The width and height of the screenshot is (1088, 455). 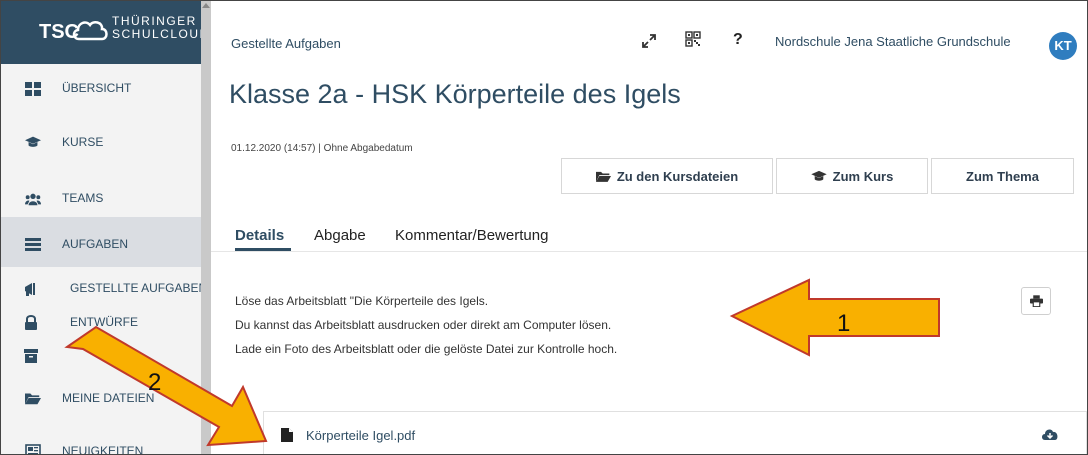 I want to click on lock-icon, so click(x=31, y=322).